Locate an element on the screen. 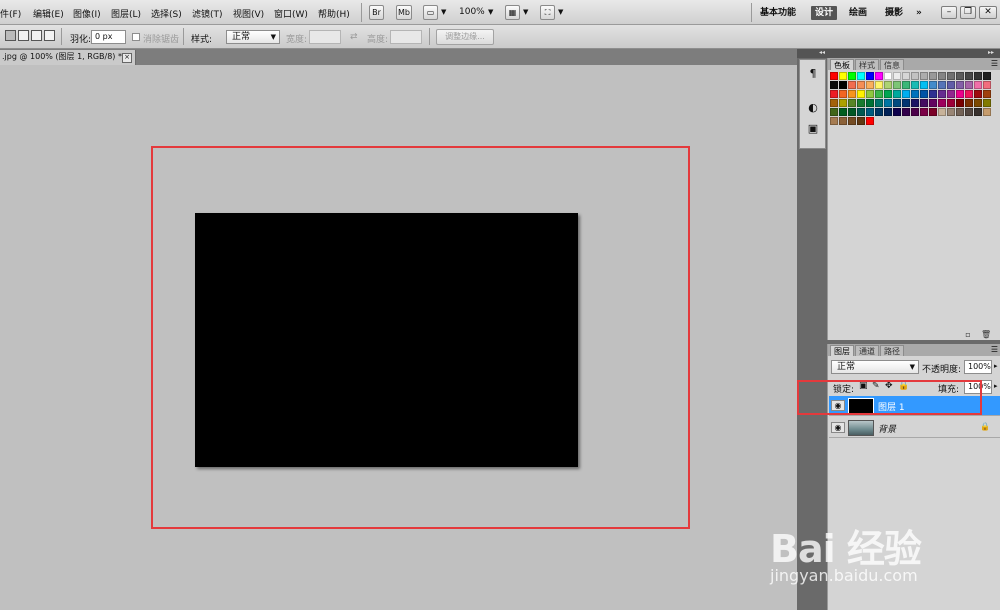 This screenshot has height=610, width=1000. minibridge-button: Mb is located at coordinates (404, 12).